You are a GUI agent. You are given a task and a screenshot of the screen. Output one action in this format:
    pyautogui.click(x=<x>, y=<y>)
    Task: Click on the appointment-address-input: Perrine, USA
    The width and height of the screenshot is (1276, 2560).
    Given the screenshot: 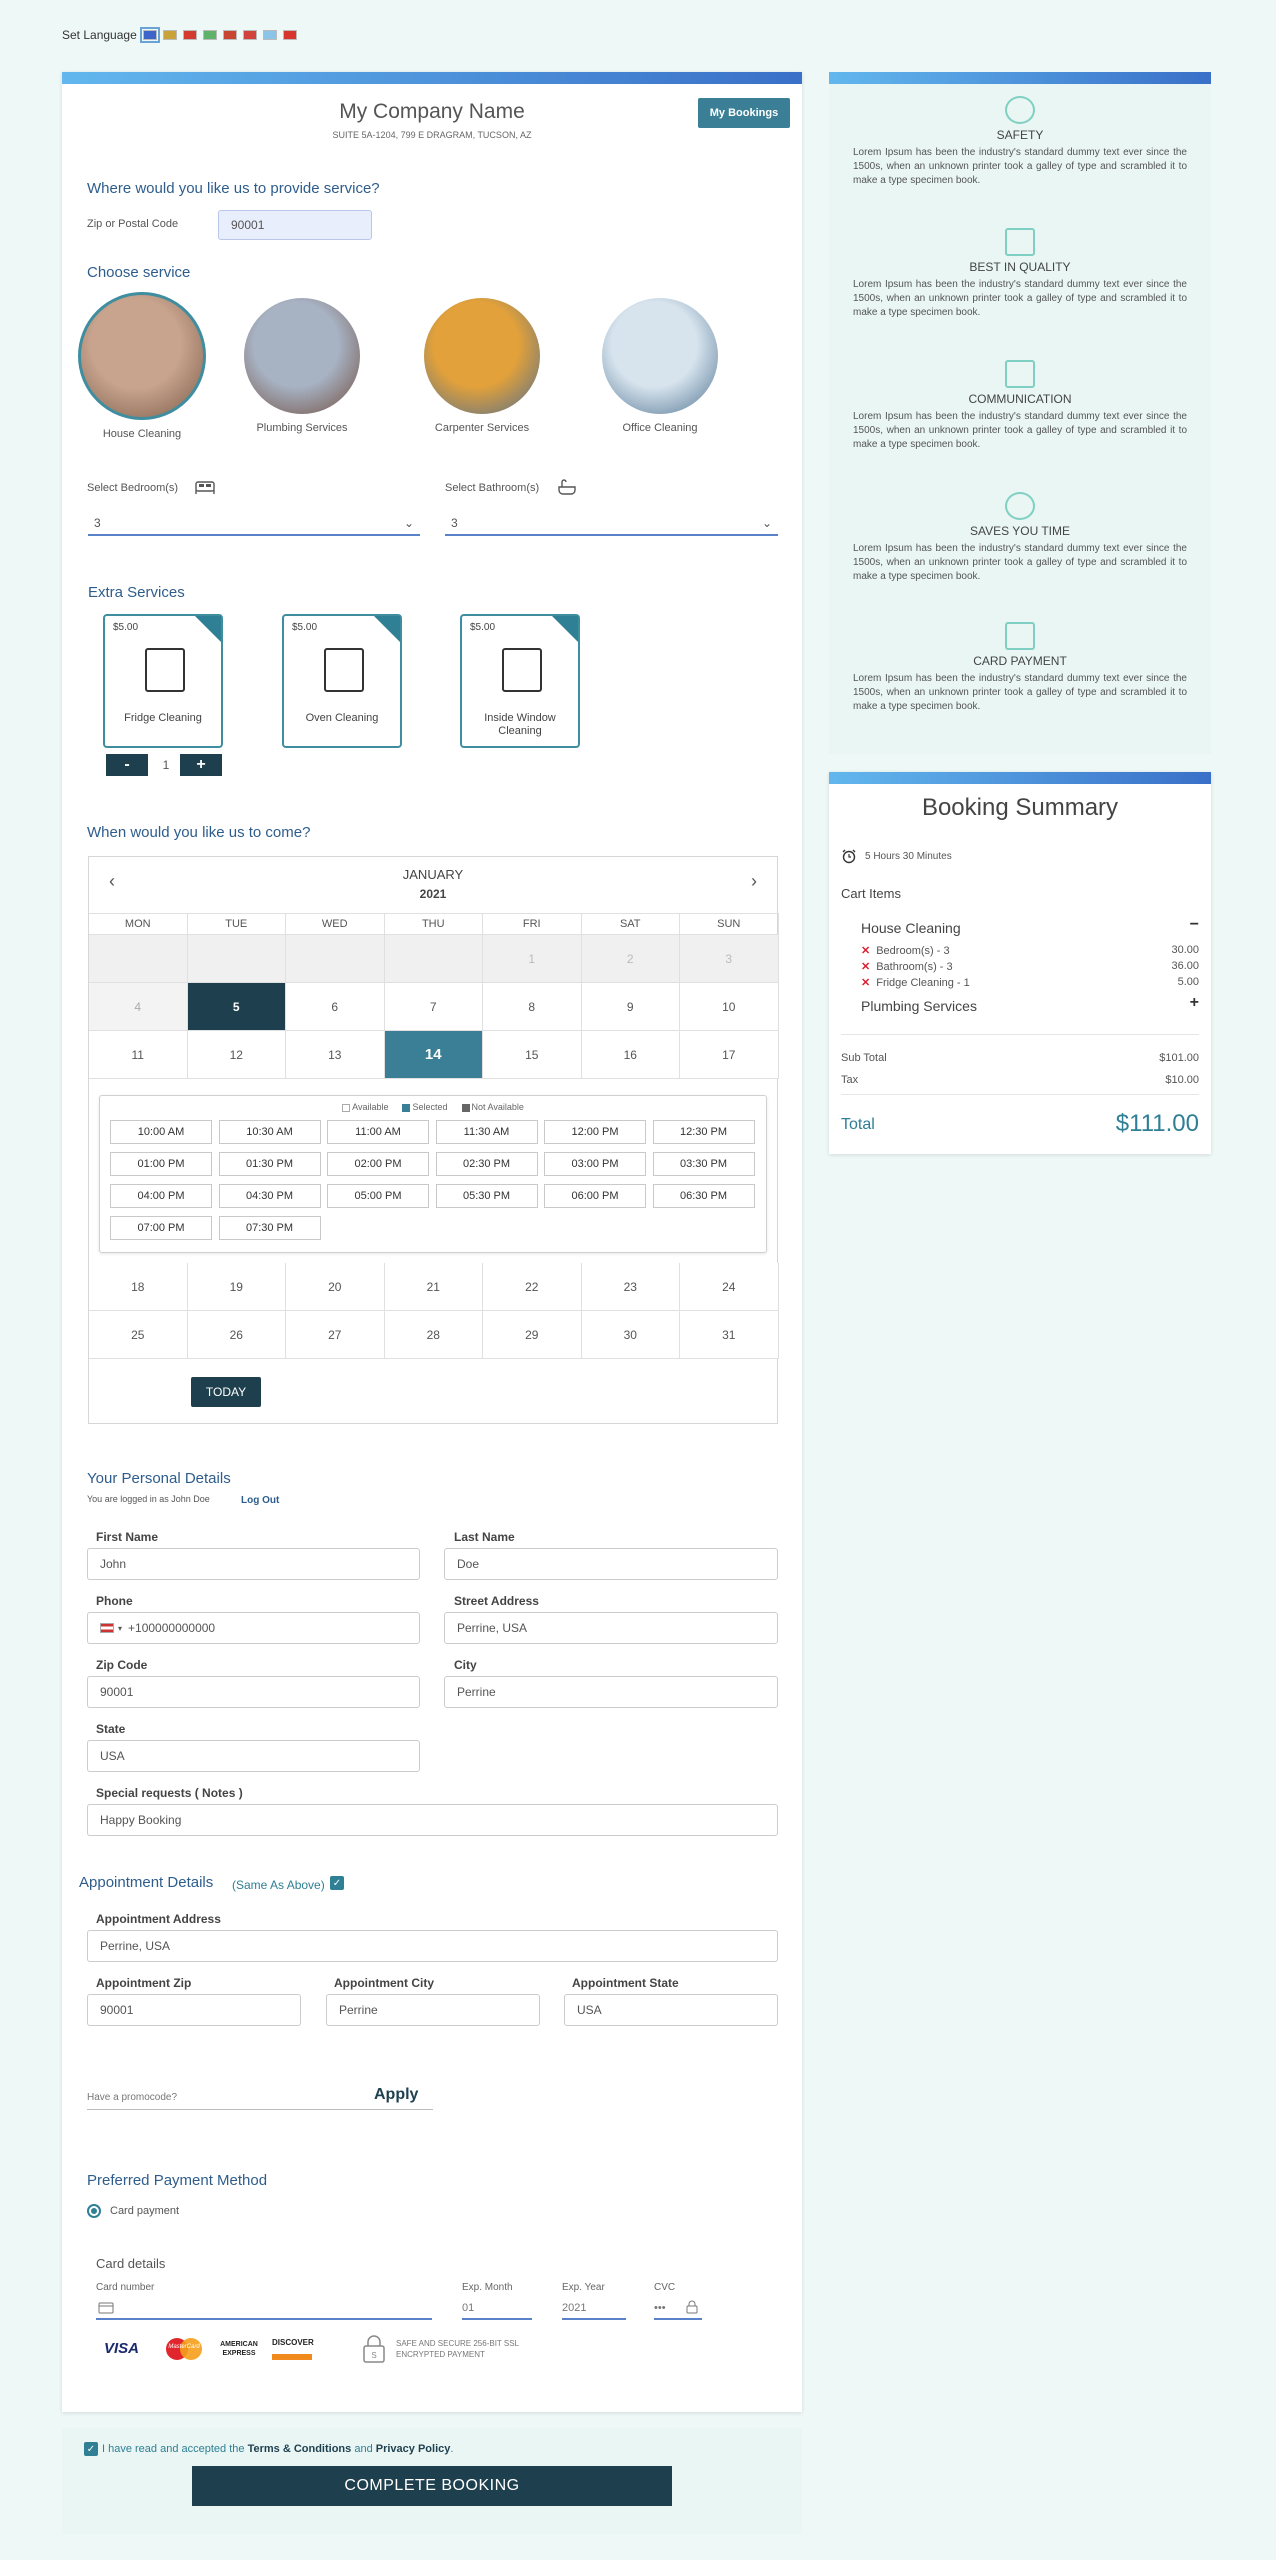 What is the action you would take?
    pyautogui.click(x=432, y=1946)
    